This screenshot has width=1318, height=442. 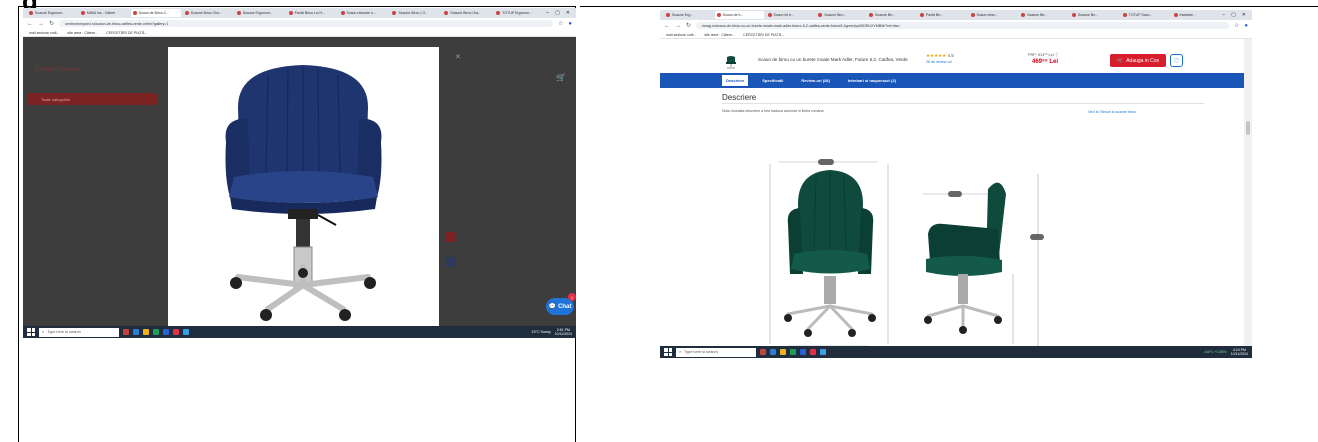 I want to click on see-also-link: Vezi si: Birouri si scaune birou, so click(x=1112, y=112).